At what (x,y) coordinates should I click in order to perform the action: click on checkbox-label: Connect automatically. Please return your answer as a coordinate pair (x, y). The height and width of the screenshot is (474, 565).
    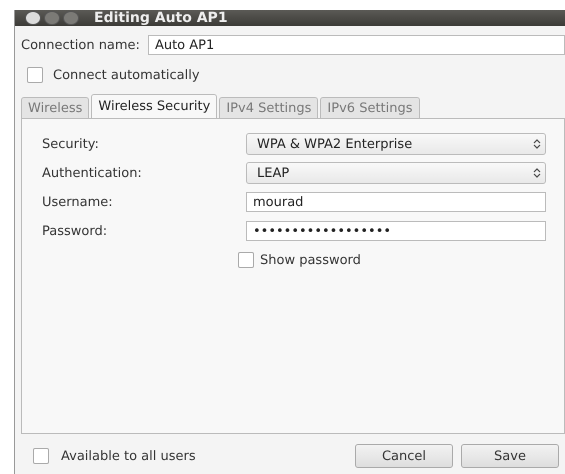
    Looking at the image, I should click on (126, 75).